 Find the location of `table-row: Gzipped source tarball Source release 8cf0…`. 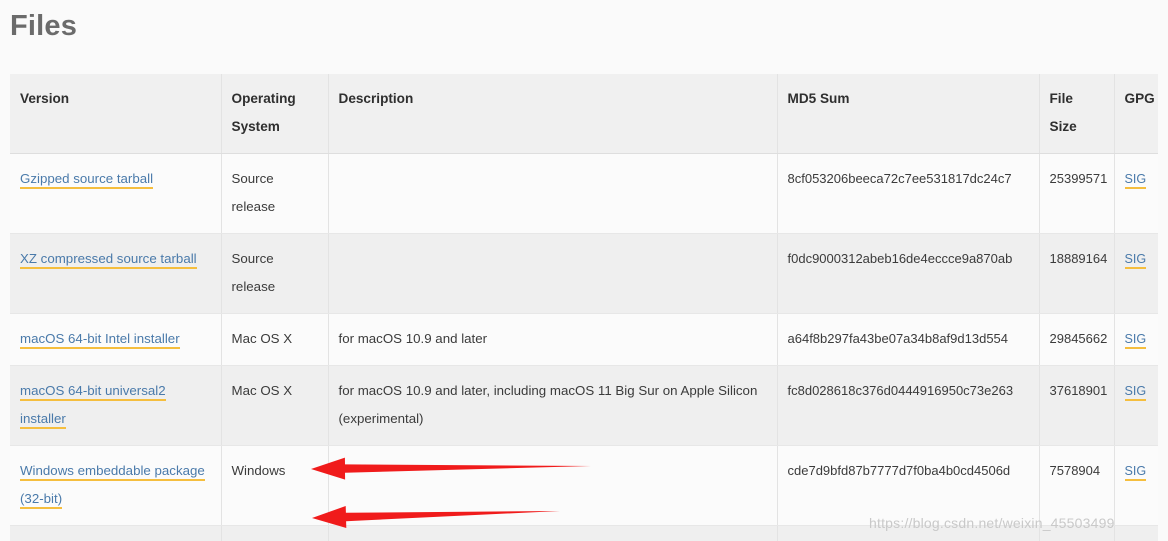

table-row: Gzipped source tarball Source release 8cf0… is located at coordinates (584, 193).